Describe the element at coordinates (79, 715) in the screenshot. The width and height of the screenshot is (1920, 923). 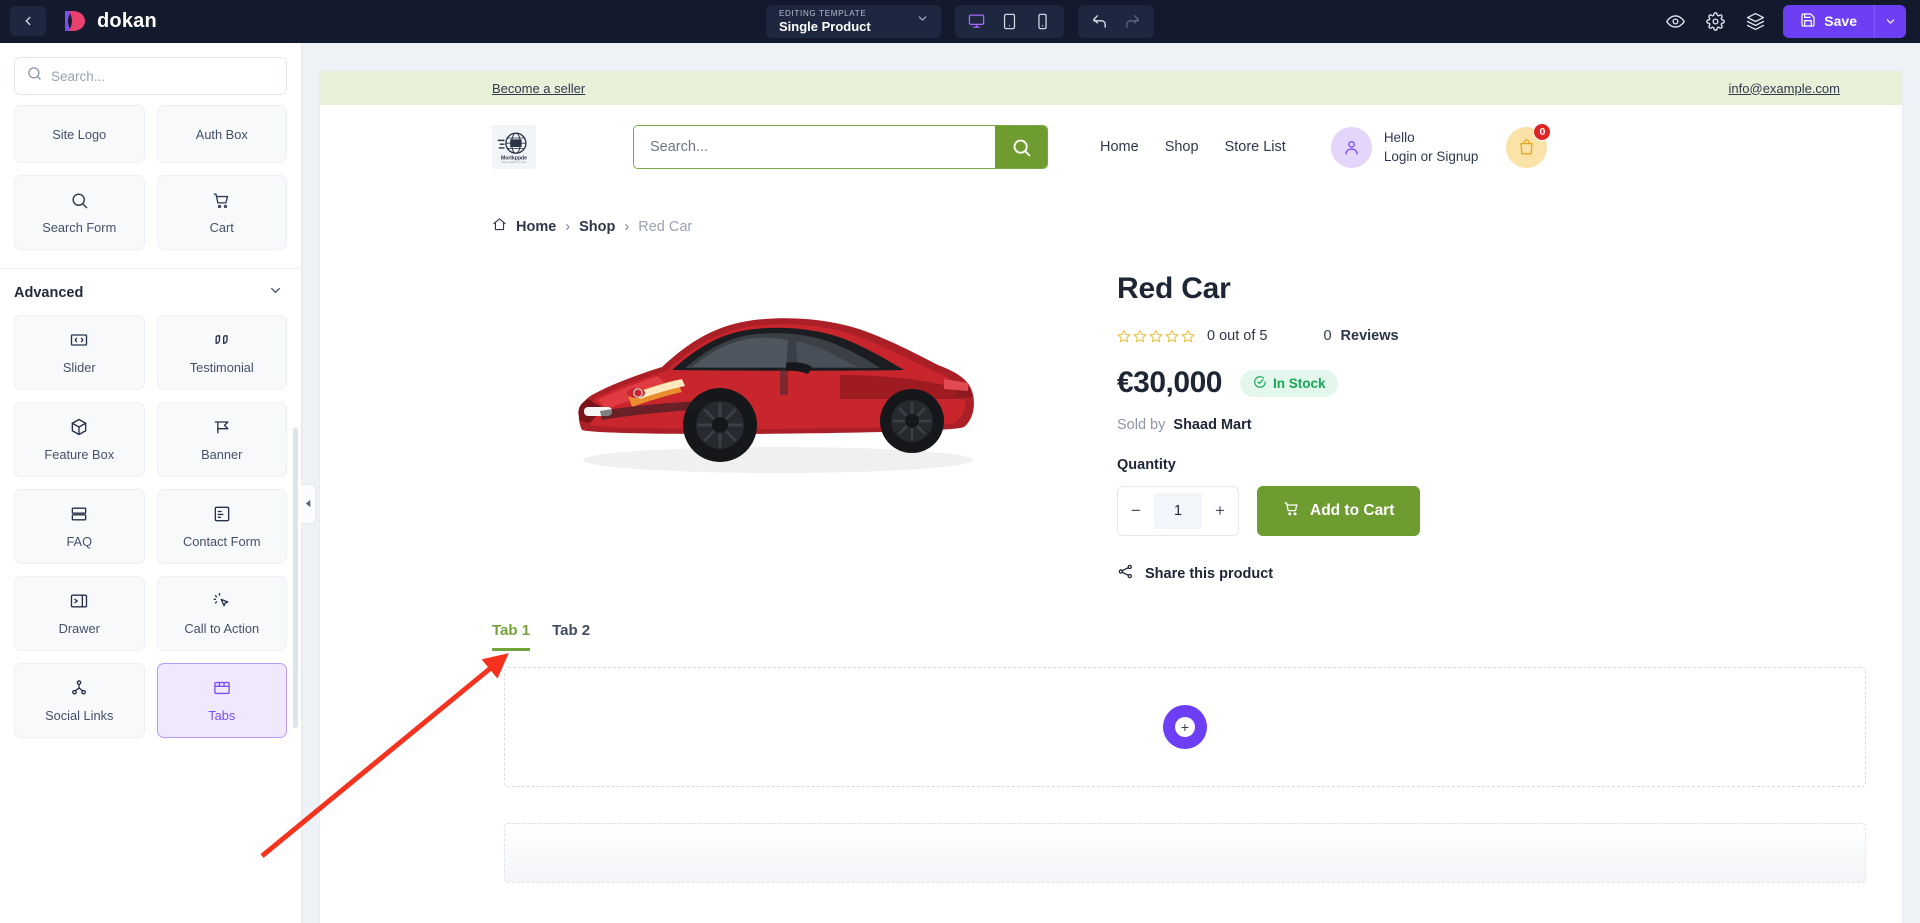
I see `widget-label: Social Links` at that location.